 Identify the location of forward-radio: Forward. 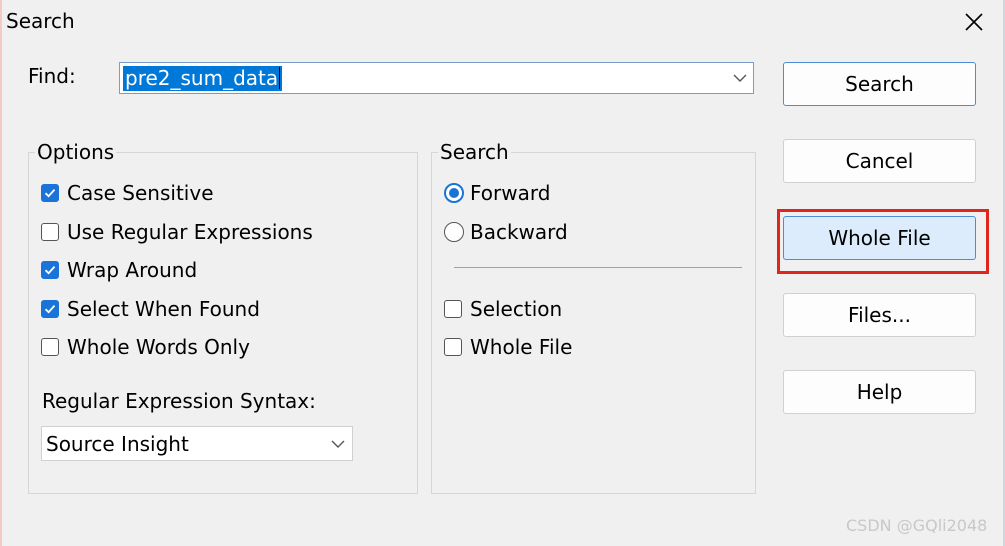
(497, 193).